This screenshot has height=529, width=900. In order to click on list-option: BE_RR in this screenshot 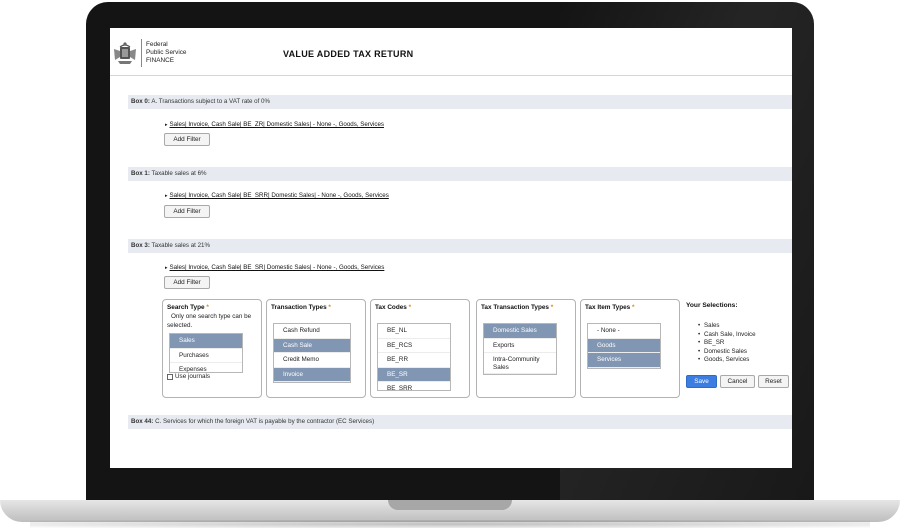, I will do `click(414, 360)`.